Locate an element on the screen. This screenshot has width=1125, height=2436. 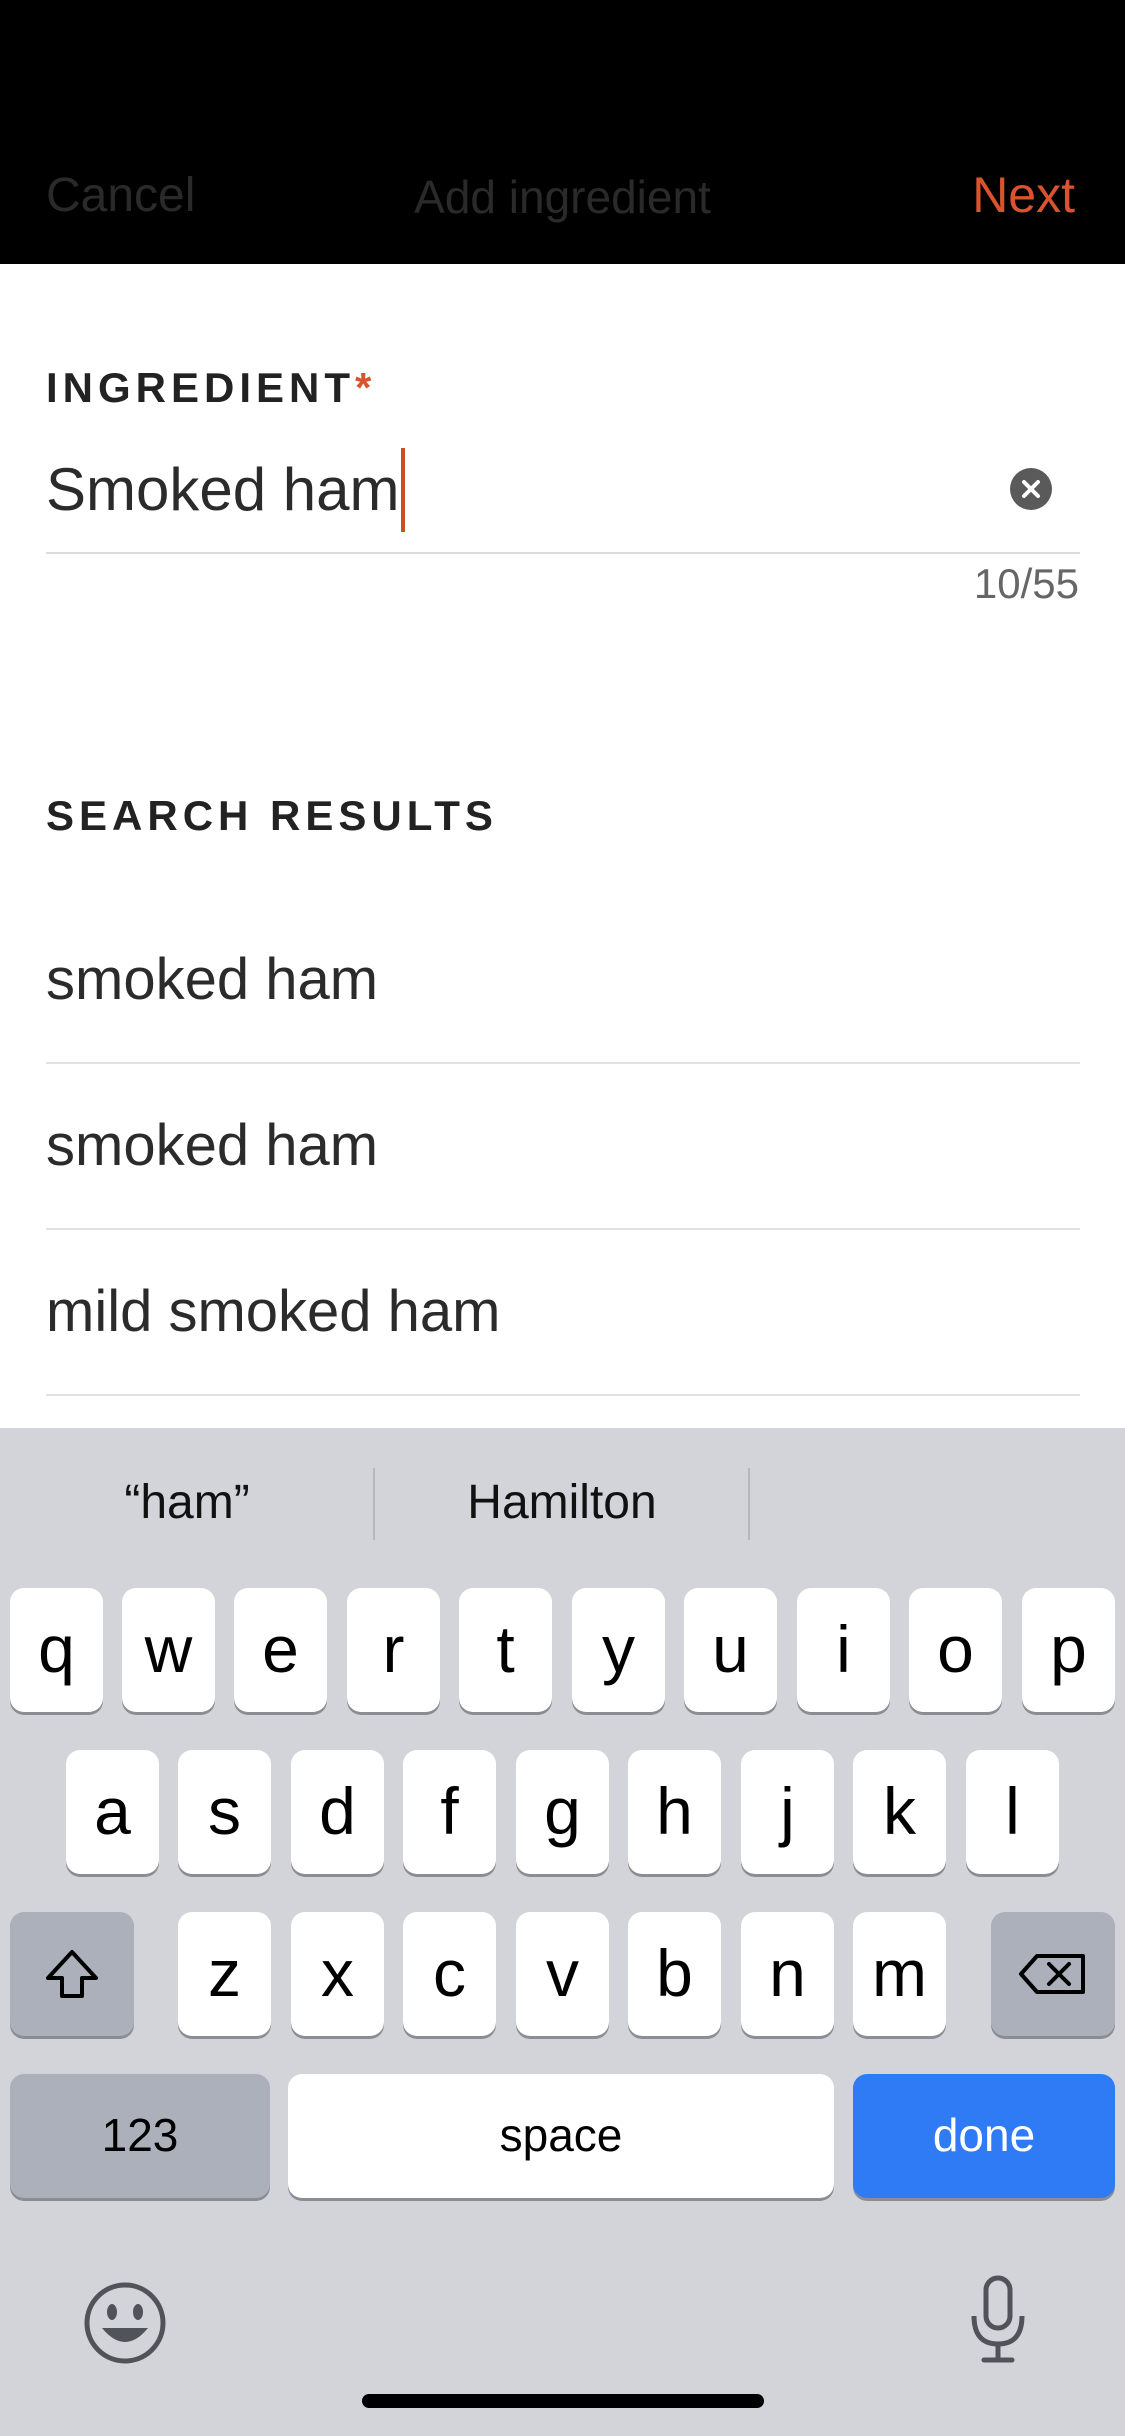
key-l: l is located at coordinates (1012, 1812).